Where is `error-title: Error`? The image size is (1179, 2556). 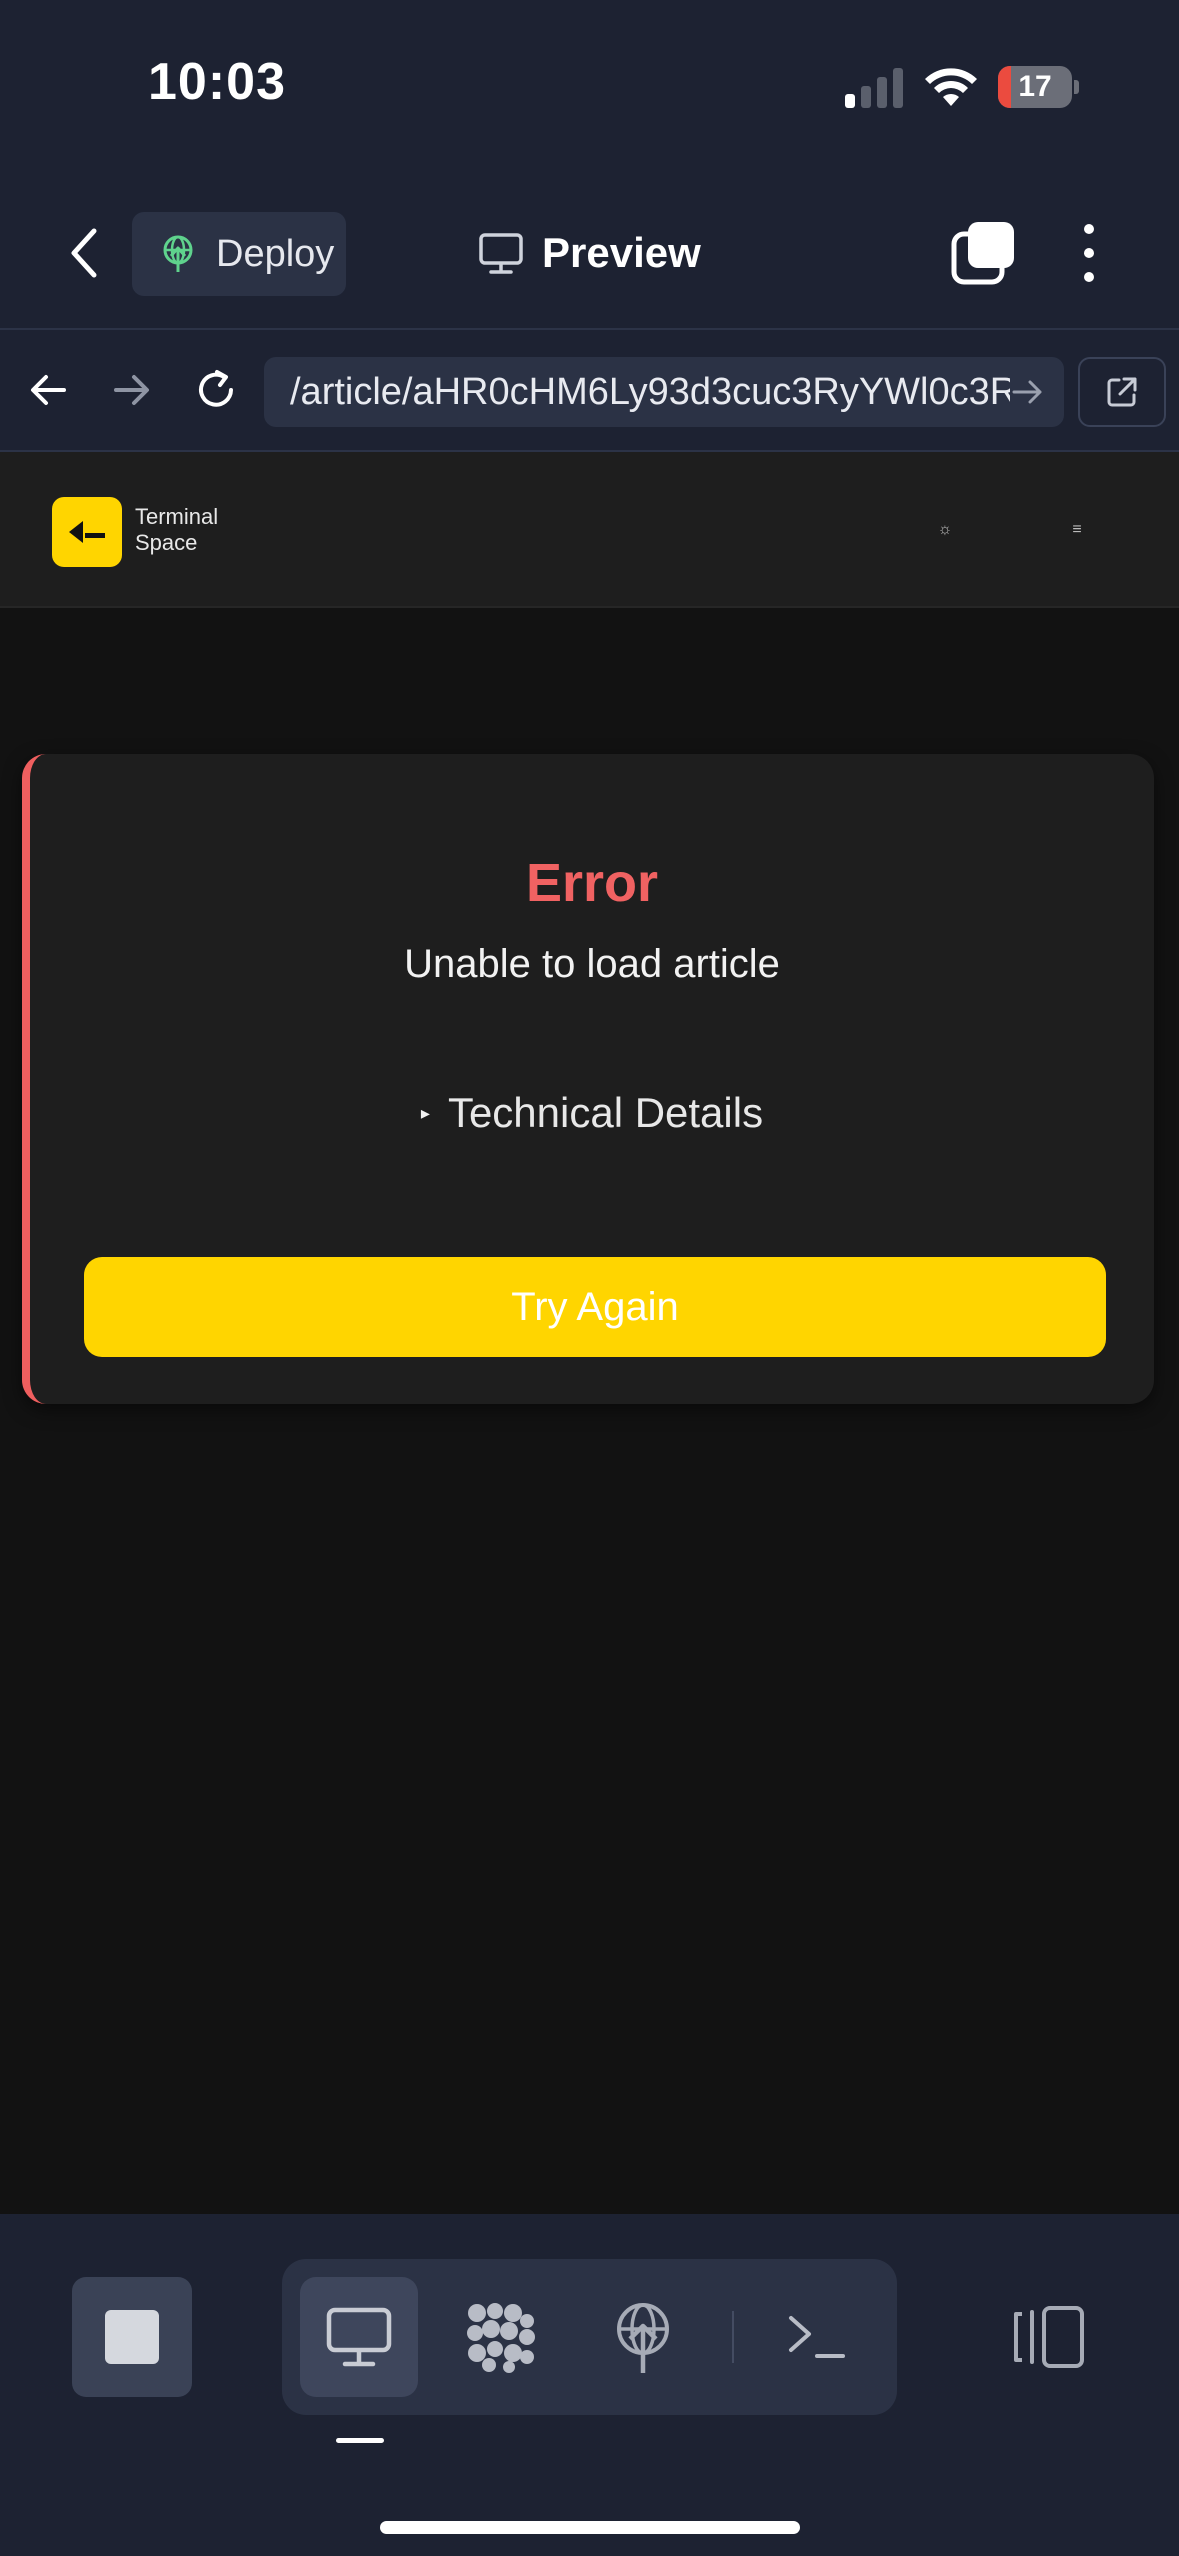 error-title: Error is located at coordinates (592, 883).